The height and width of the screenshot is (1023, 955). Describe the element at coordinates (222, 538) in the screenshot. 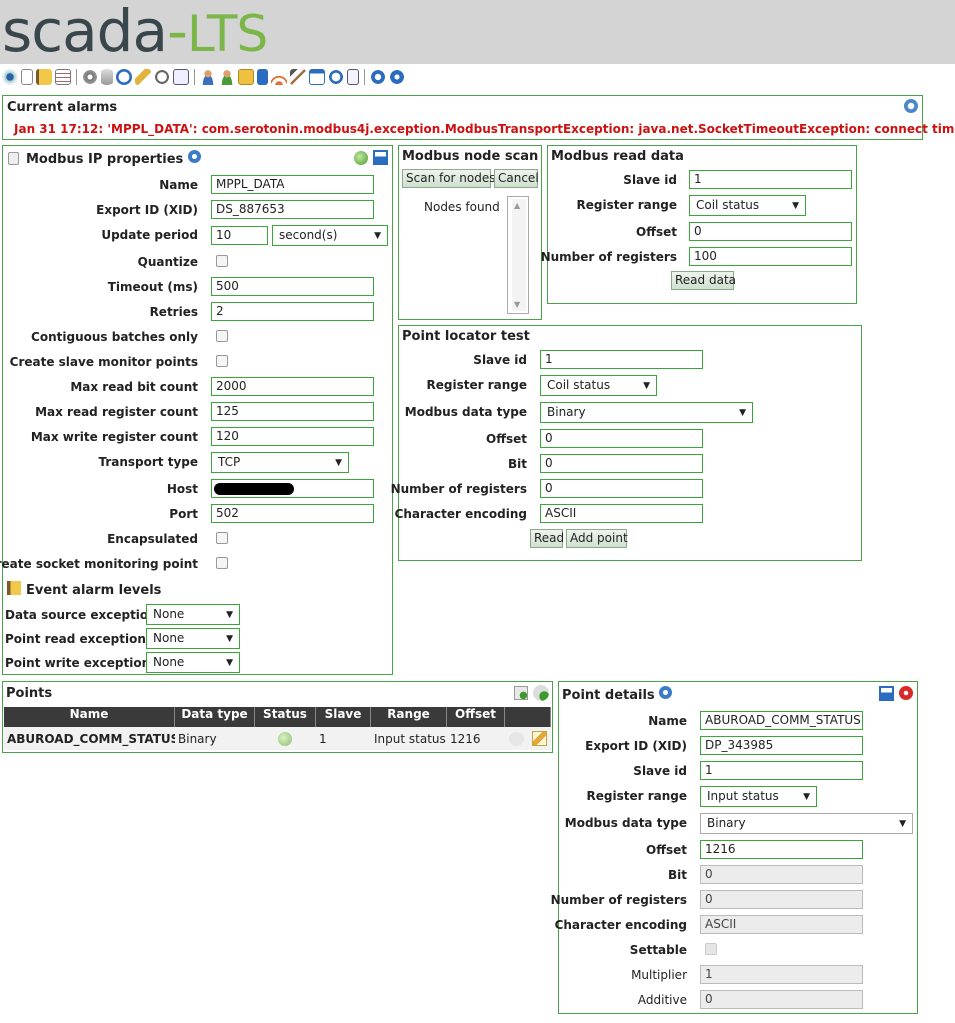

I see `encapsulated-checkbox` at that location.